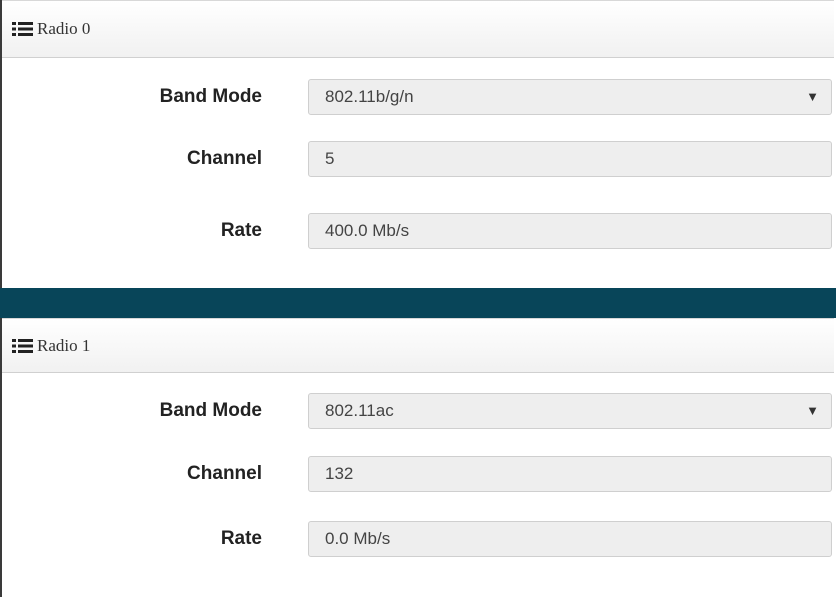  Describe the element at coordinates (570, 231) in the screenshot. I see `rate-field: 400.0 Mb/s` at that location.